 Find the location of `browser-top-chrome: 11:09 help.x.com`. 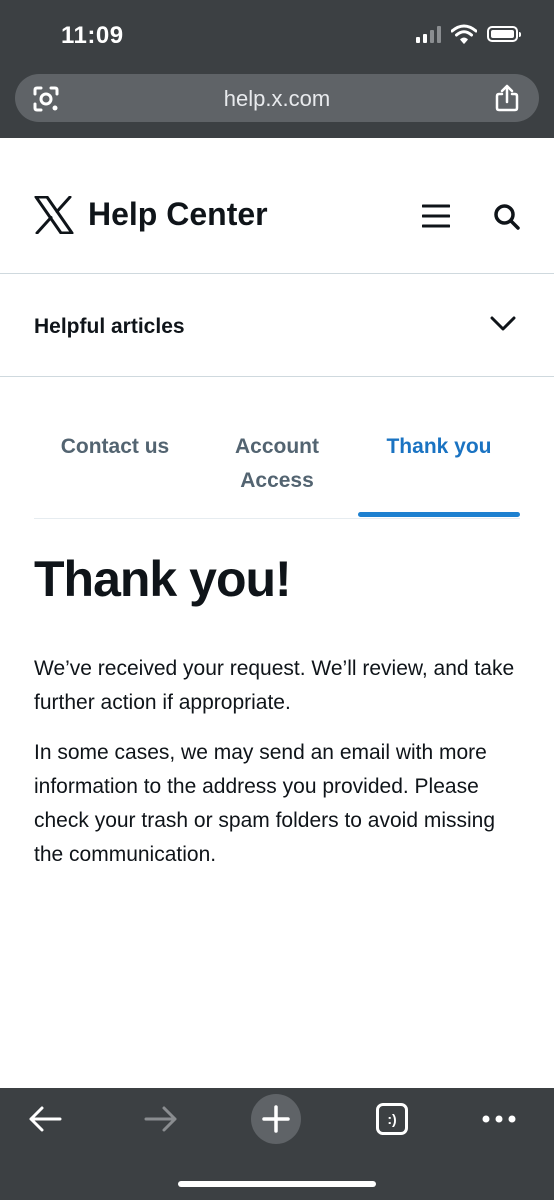

browser-top-chrome: 11:09 help.x.com is located at coordinates (277, 69).